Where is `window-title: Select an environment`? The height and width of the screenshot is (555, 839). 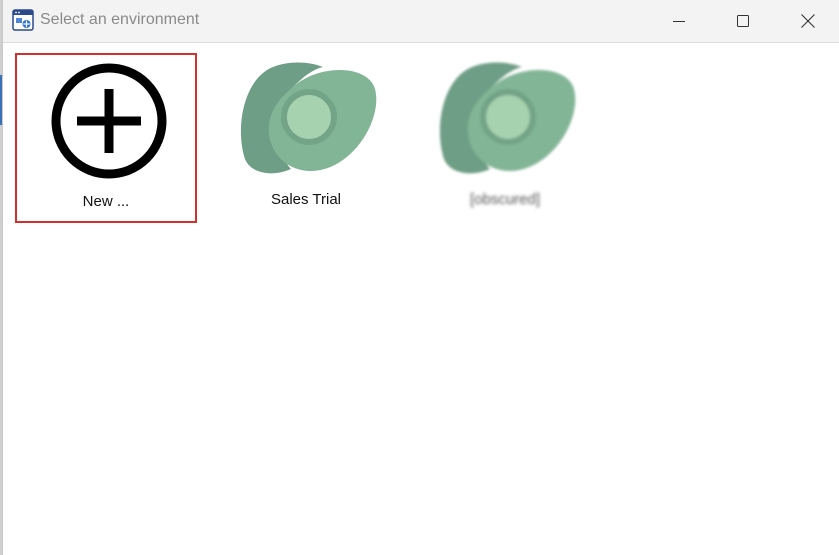
window-title: Select an environment is located at coordinates (120, 19).